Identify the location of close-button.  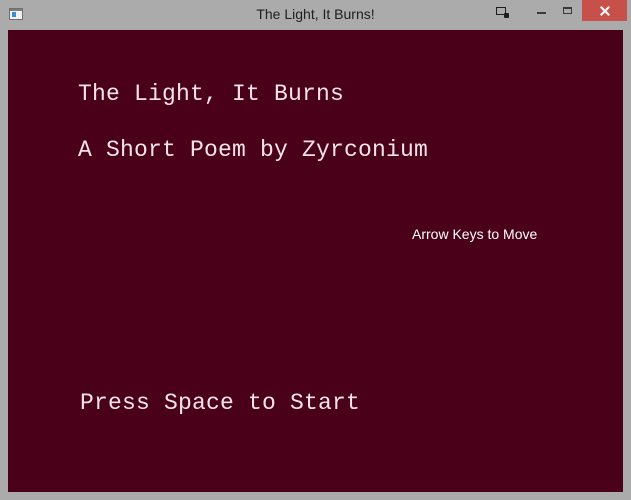
(604, 10).